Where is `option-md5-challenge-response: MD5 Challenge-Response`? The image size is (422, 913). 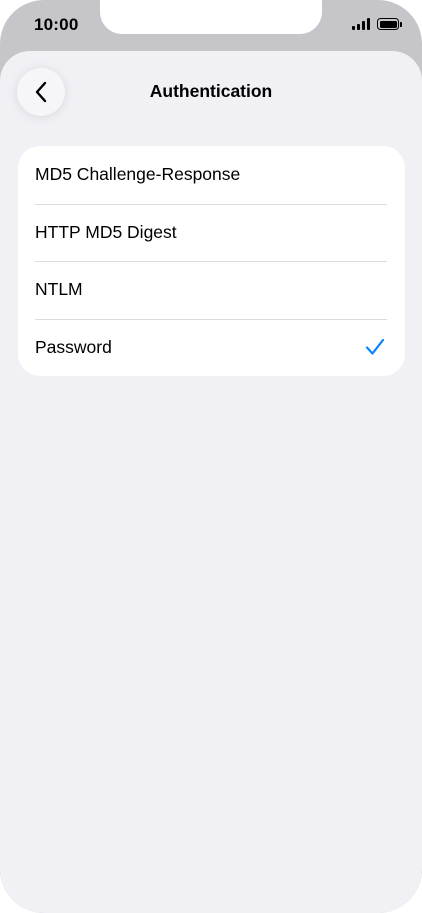
option-md5-challenge-response: MD5 Challenge-Response is located at coordinates (211, 175).